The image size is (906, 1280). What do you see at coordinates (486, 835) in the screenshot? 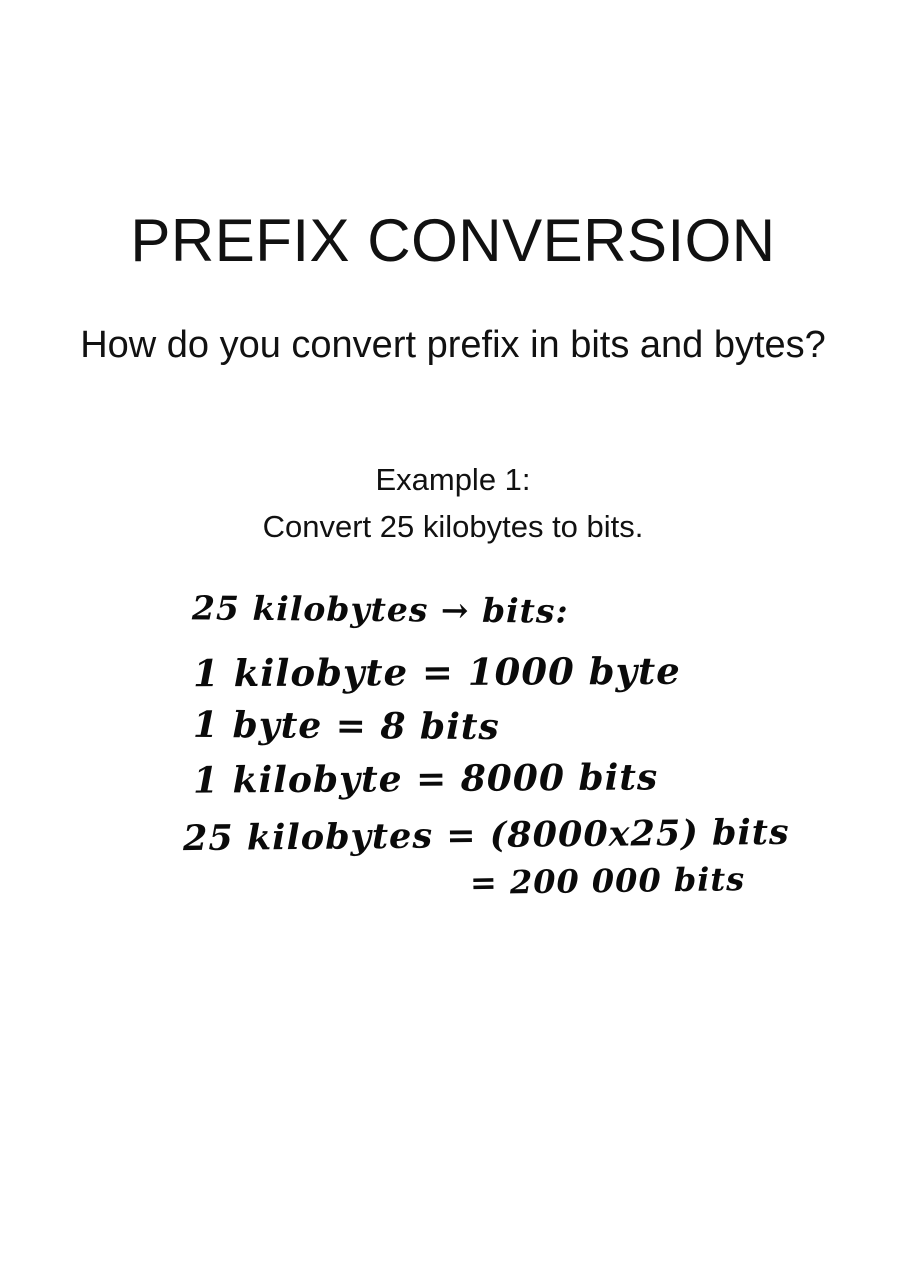
I see `handwritten-line-5: 25 kilobytes = (8000x25) bits` at bounding box center [486, 835].